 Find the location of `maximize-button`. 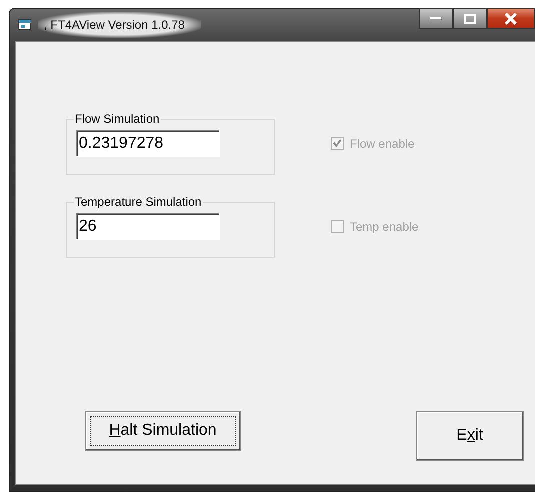

maximize-button is located at coordinates (470, 18).